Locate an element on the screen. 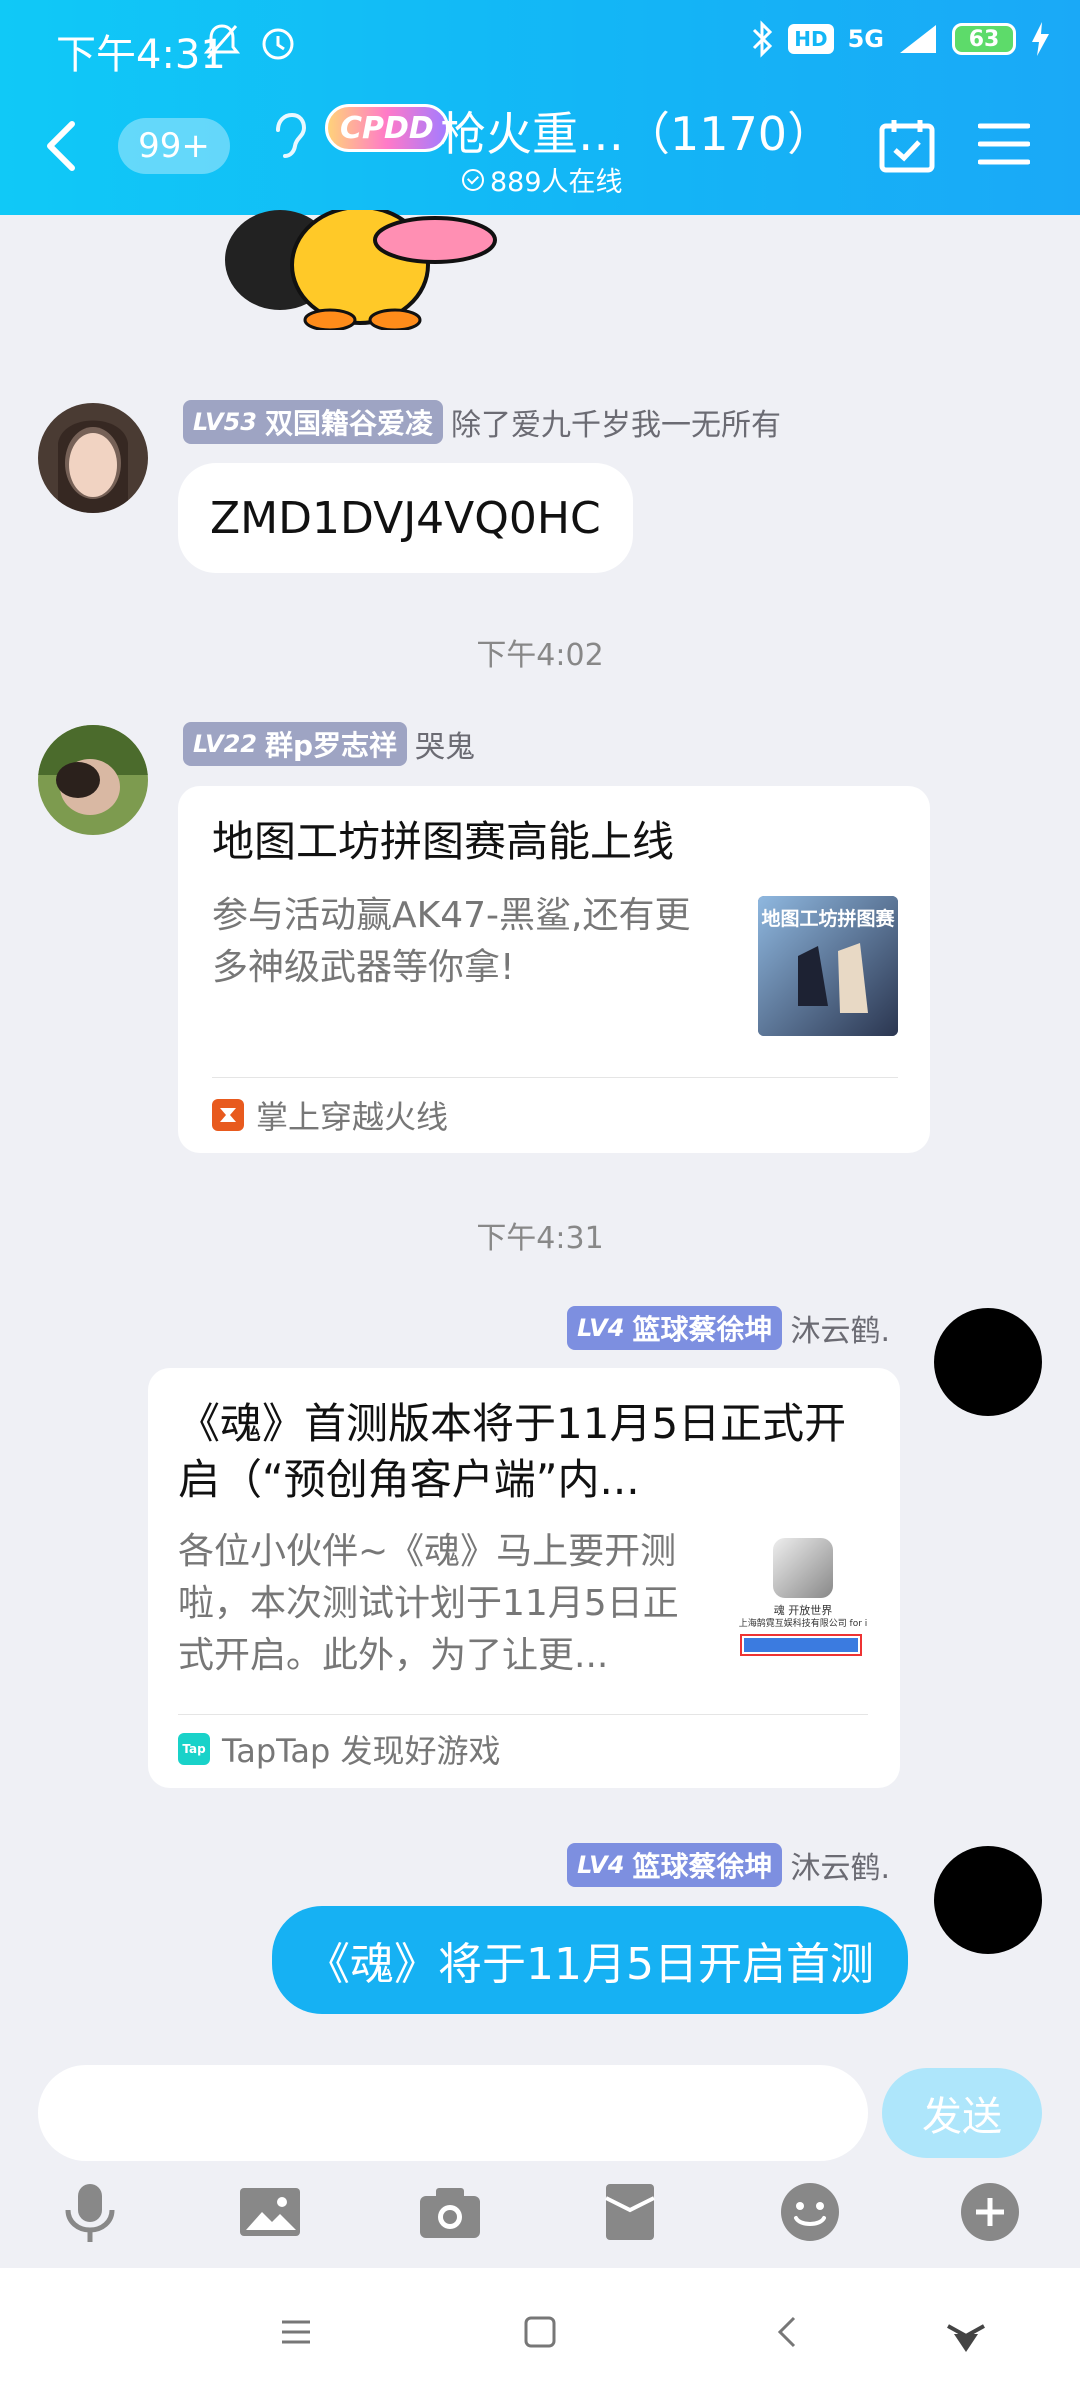  sender-nameline: LV22 群p罗志祥 哭鬼 is located at coordinates (329, 744).